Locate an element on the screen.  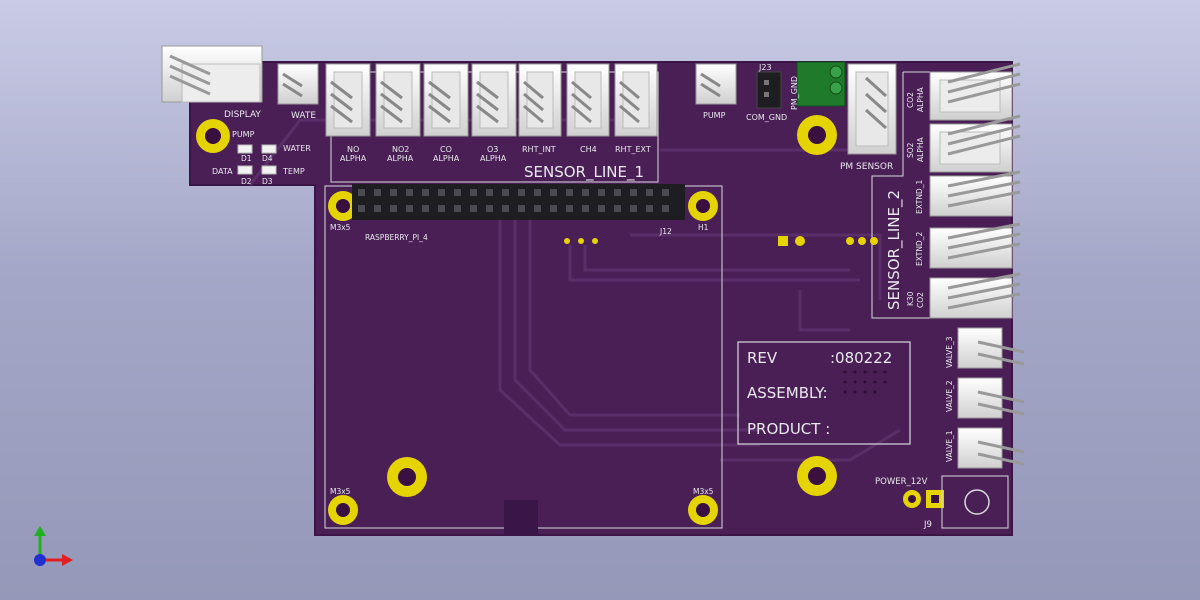
label-d2: D2 is located at coordinates (246, 181).